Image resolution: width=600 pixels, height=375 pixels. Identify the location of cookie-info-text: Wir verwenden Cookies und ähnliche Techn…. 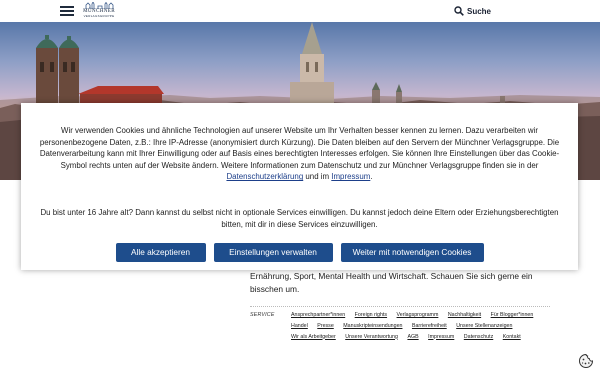
(299, 154).